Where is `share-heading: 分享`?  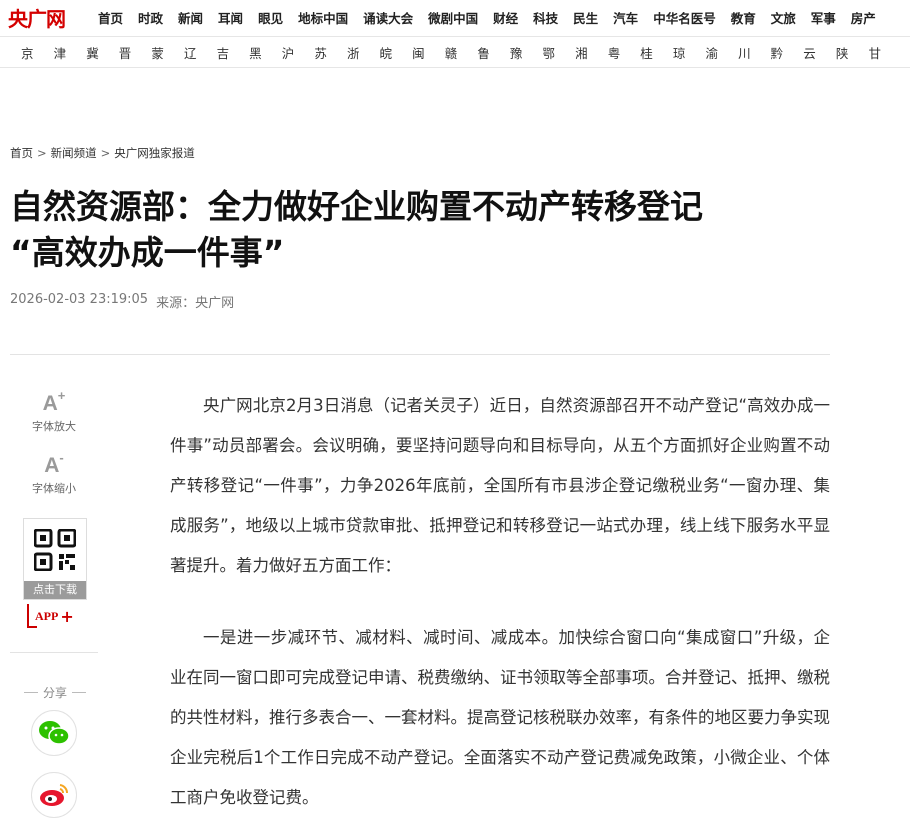 share-heading: 分享 is located at coordinates (55, 692).